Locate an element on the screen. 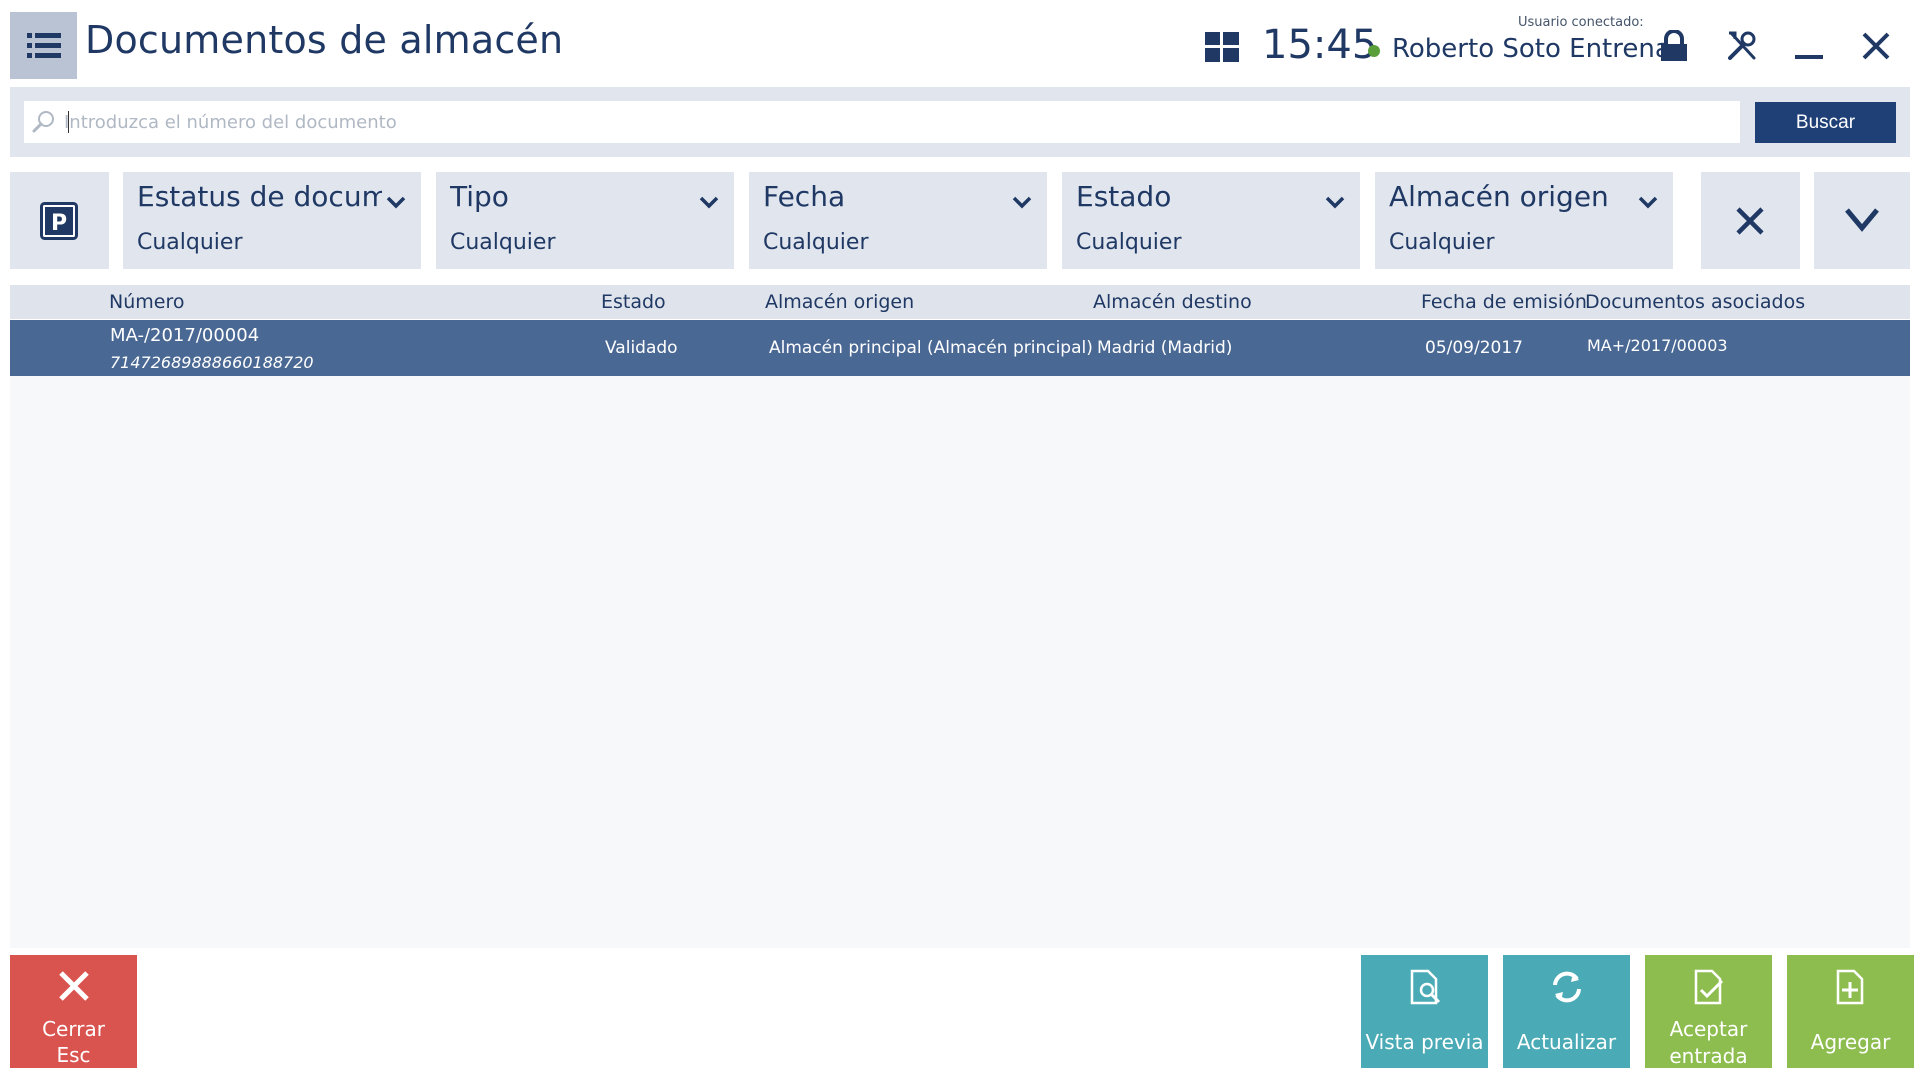 The image size is (1917, 1074). lock-icon is located at coordinates (1674, 45).